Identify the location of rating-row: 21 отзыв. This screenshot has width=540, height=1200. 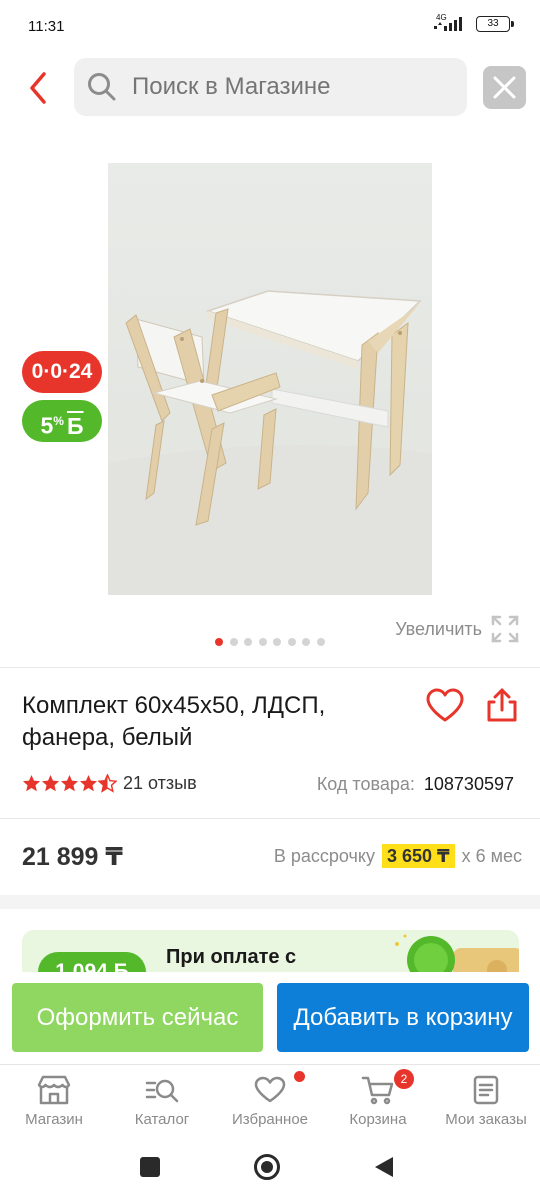
(109, 783).